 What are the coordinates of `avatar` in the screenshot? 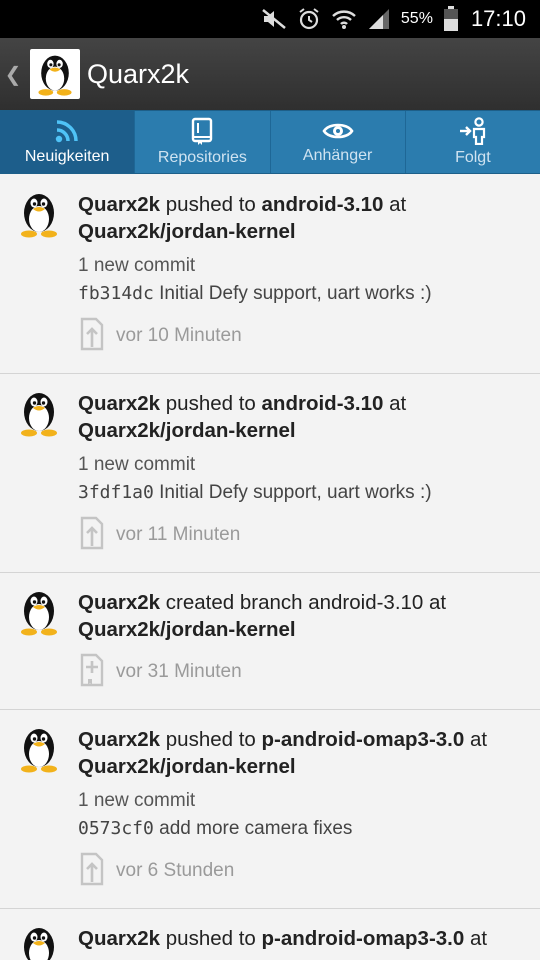 It's located at (55, 74).